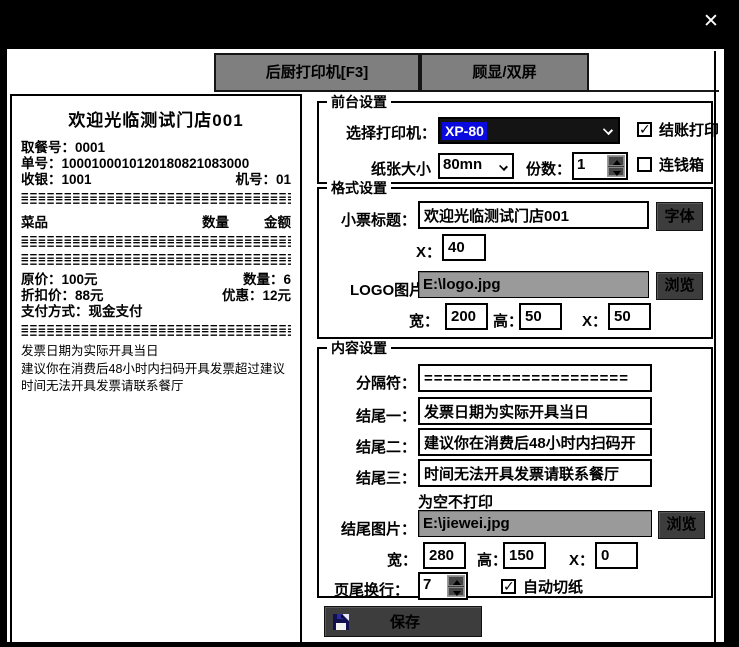 This screenshot has width=739, height=647. I want to click on logo-x-input, so click(629, 316).